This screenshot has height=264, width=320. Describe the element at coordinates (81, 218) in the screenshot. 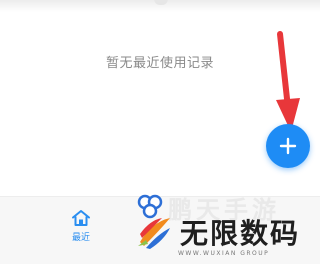

I see `home-icon` at that location.